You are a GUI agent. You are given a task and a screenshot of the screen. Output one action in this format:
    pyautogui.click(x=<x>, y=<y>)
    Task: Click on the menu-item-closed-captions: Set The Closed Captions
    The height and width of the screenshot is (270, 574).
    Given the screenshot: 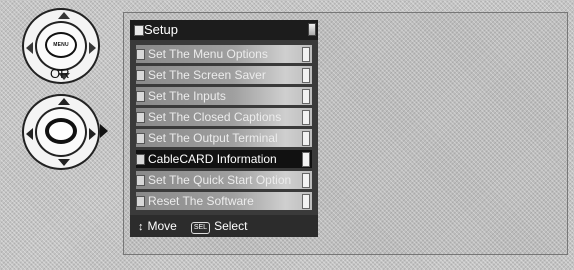 What is the action you would take?
    pyautogui.click(x=224, y=117)
    